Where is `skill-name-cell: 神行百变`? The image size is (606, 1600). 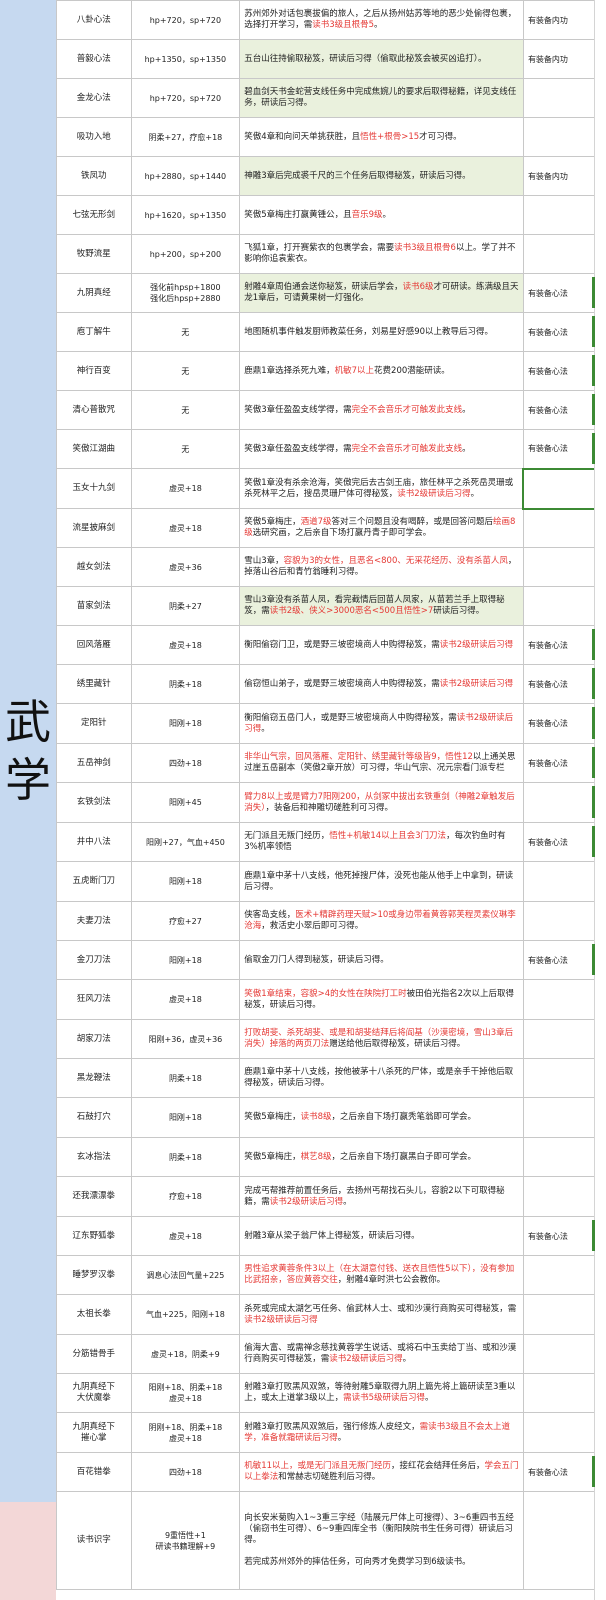
skill-name-cell: 神行百变 is located at coordinates (94, 371).